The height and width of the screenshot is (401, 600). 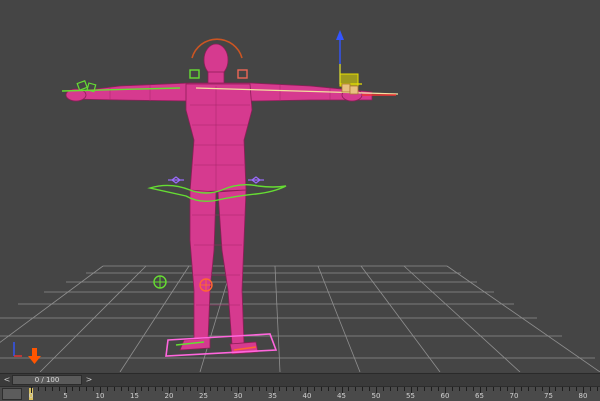 What do you see at coordinates (89, 380) in the screenshot?
I see `slider-next-button: >` at bounding box center [89, 380].